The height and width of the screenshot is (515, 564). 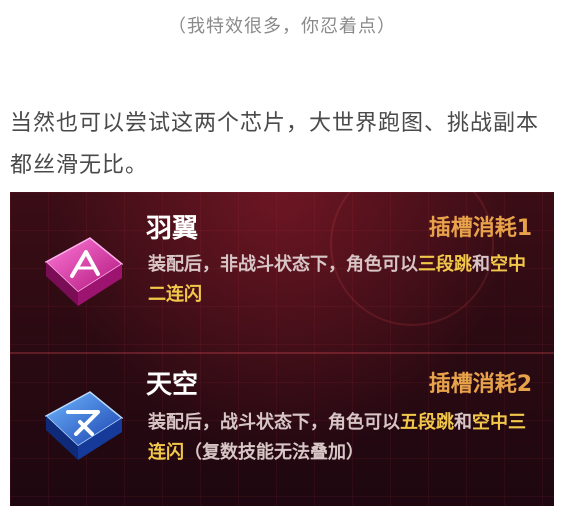 What do you see at coordinates (343, 438) in the screenshot?
I see `chip-description: 装配后，战斗状态下，角色可以五段跳和空中三连闪（复数技能无法叠加）` at bounding box center [343, 438].